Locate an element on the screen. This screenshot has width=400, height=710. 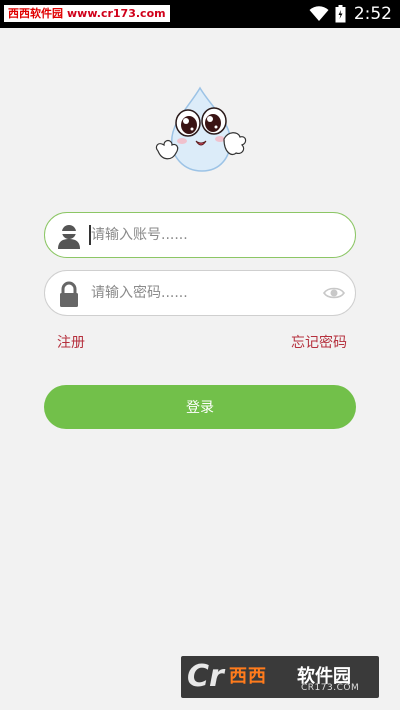
watermark-domain: CR173.COM is located at coordinates (330, 688).